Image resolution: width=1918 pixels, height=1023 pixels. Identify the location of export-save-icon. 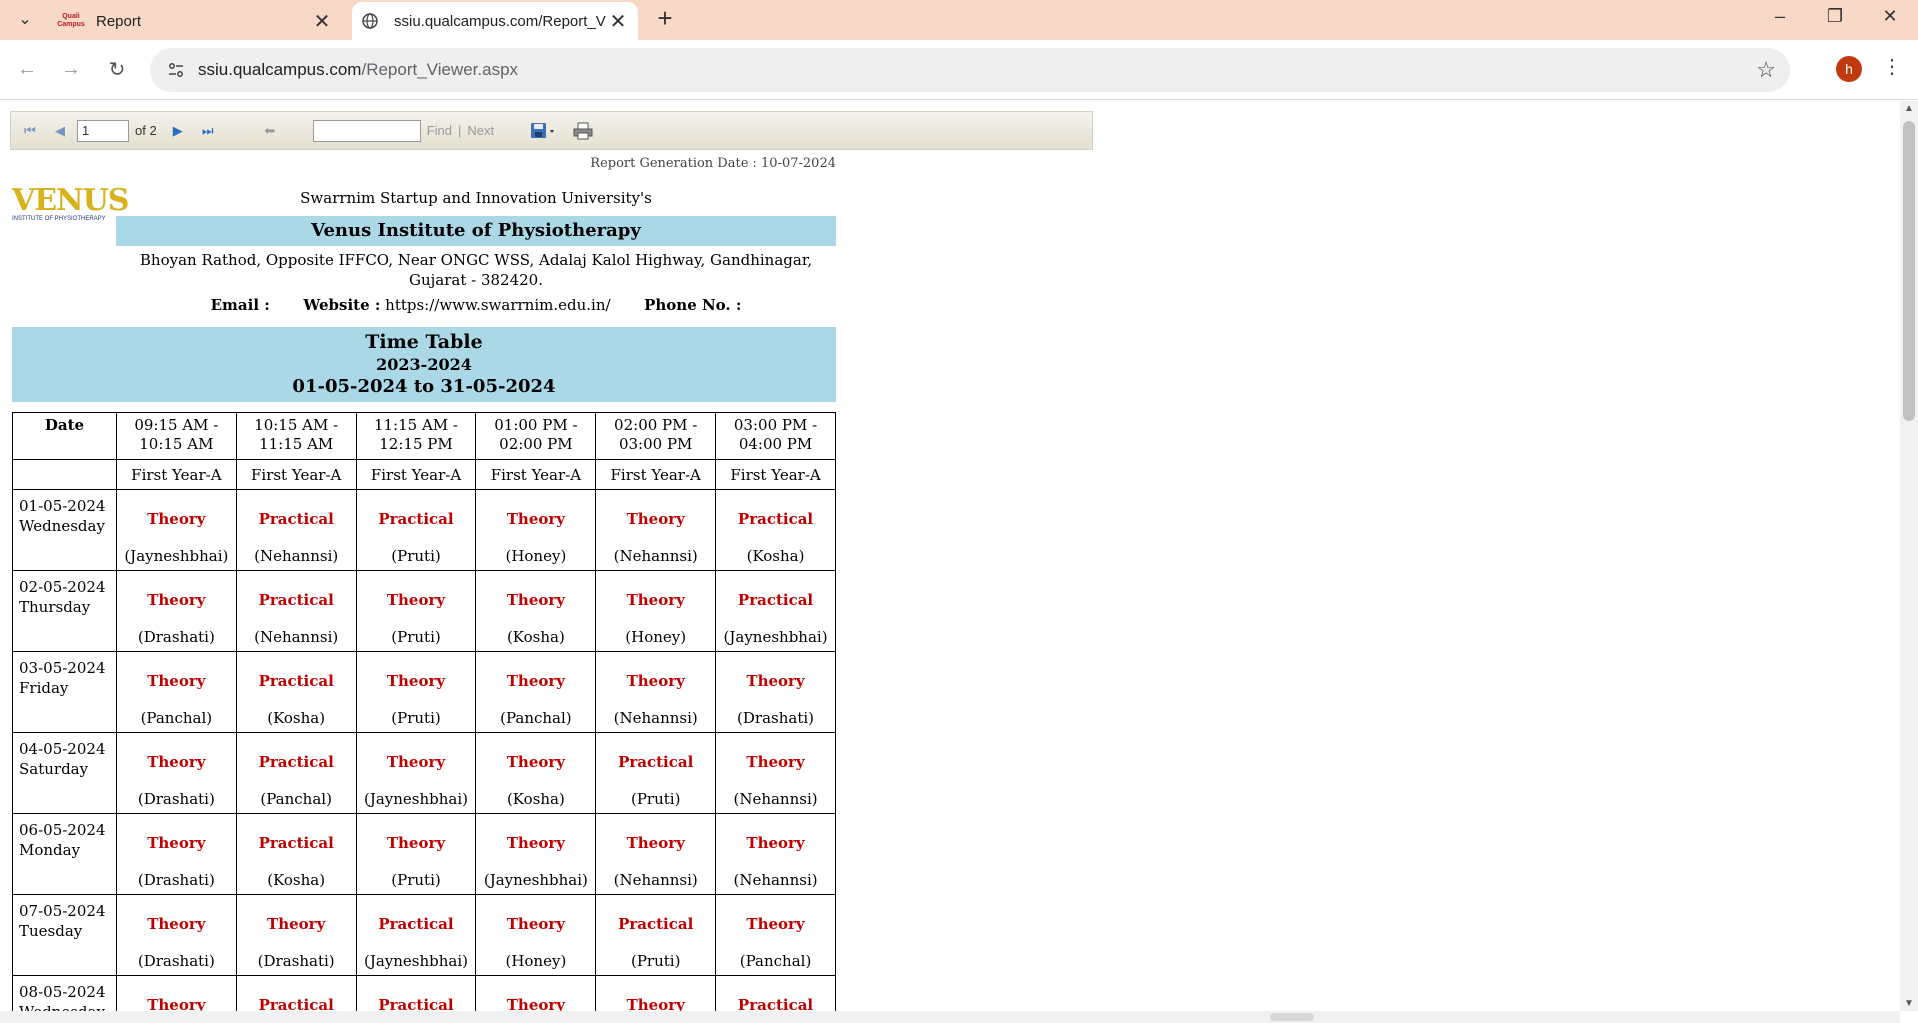
(543, 131).